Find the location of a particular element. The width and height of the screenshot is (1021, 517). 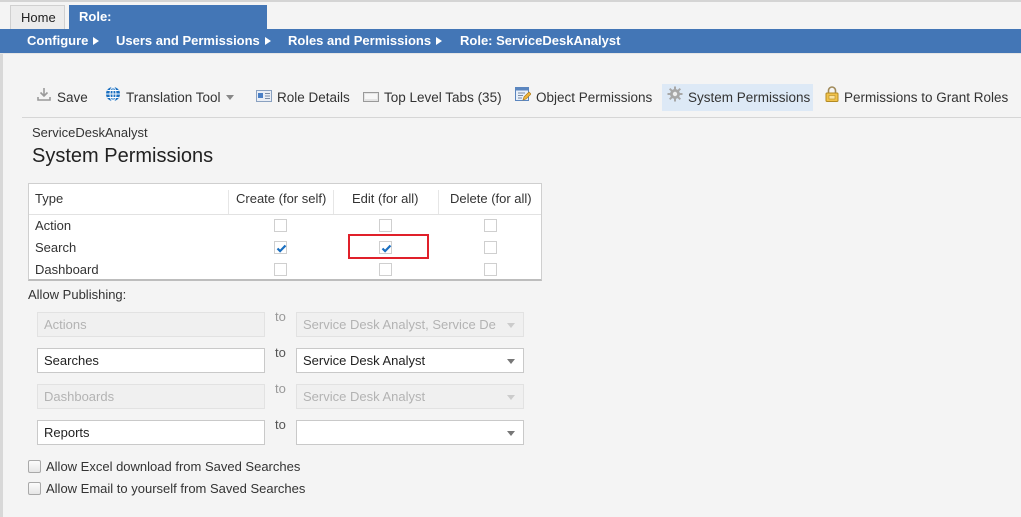

left-edge-bar is located at coordinates (1, 285).